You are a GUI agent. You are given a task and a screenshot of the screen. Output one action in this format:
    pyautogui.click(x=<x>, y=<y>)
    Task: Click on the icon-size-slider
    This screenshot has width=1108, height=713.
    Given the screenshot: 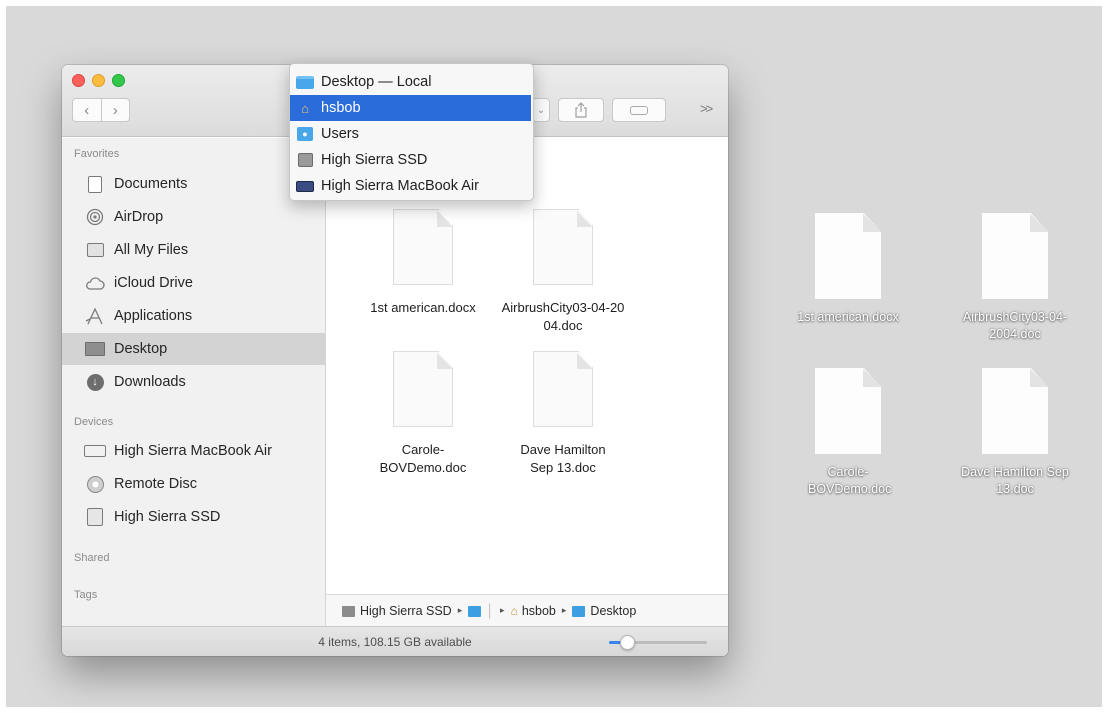 What is the action you would take?
    pyautogui.click(x=658, y=642)
    